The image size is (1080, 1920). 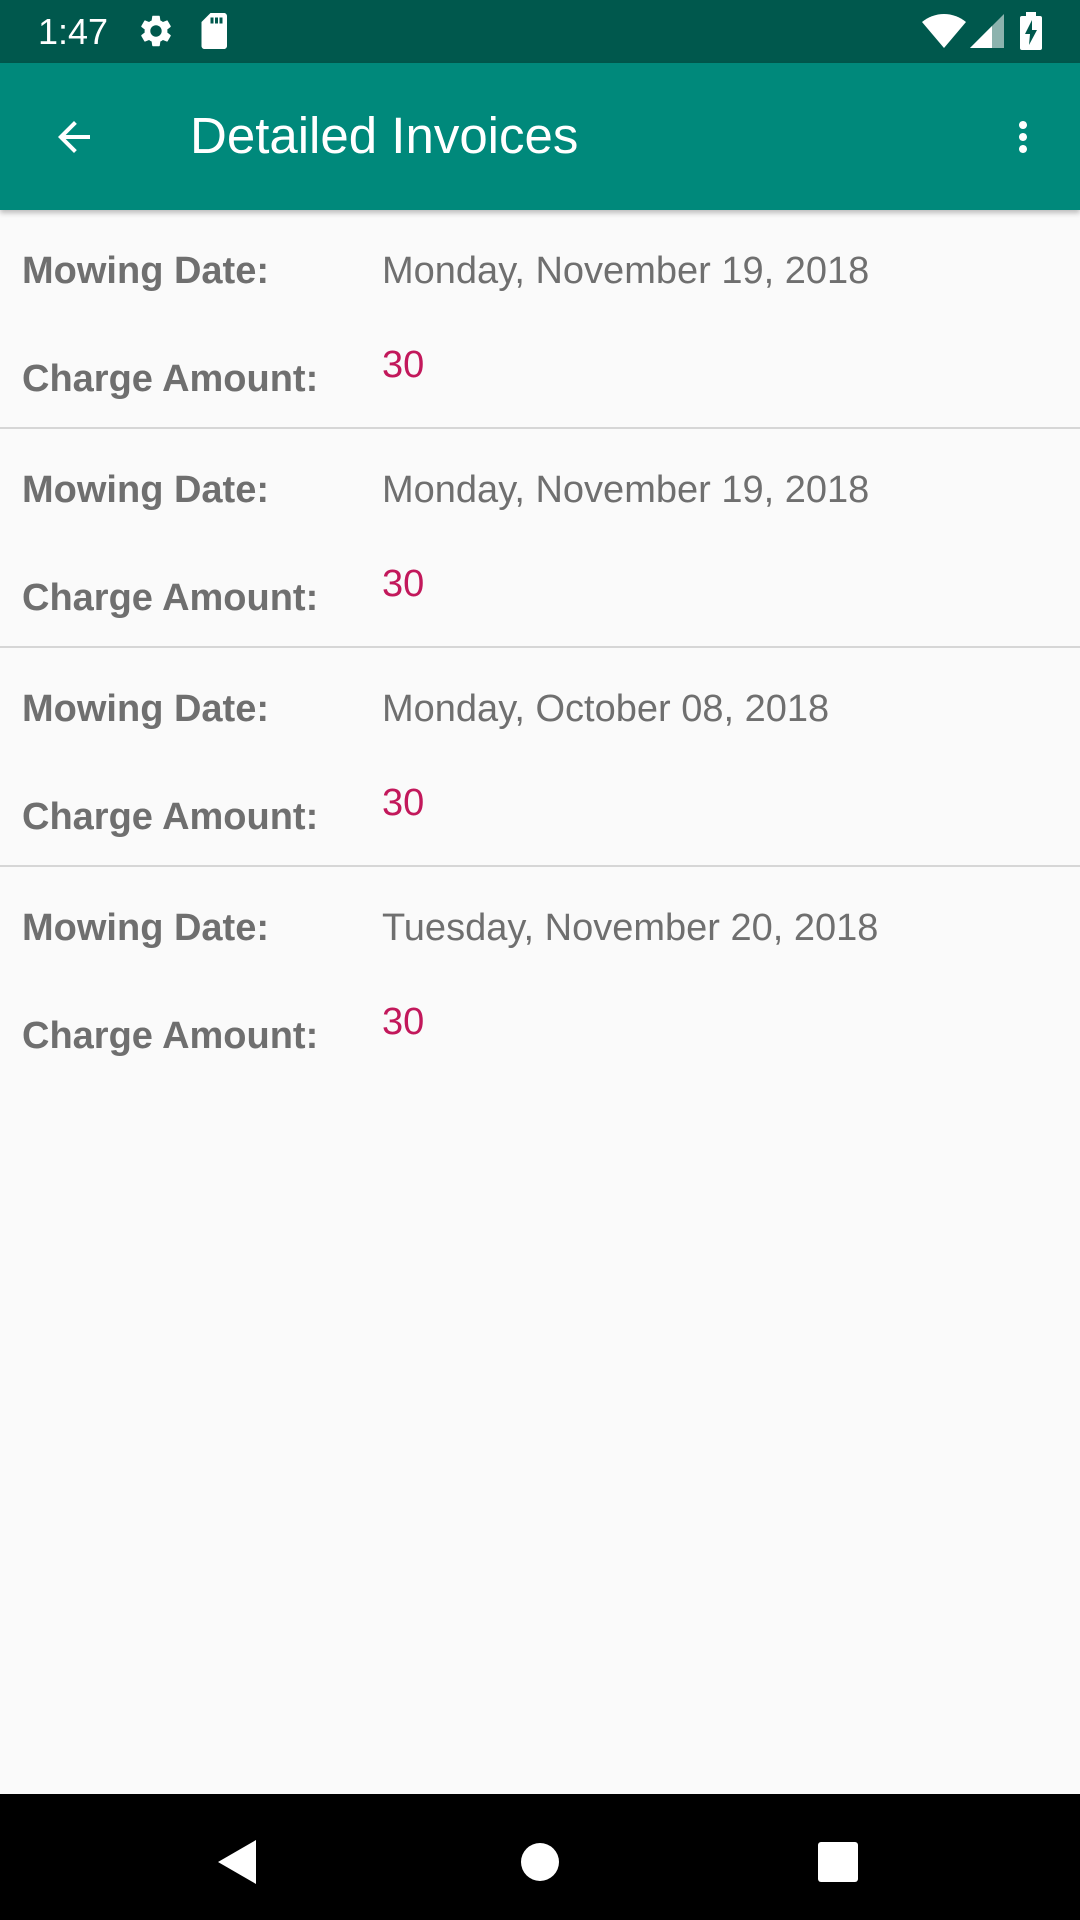 I want to click on page-title: Detailed Invoices, so click(x=384, y=135).